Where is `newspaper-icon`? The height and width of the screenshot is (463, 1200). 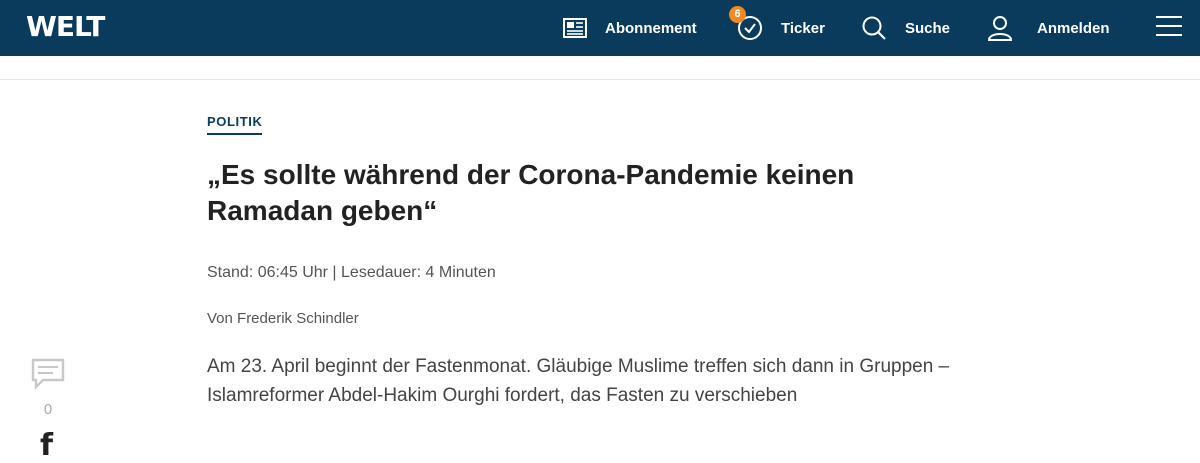 newspaper-icon is located at coordinates (575, 28).